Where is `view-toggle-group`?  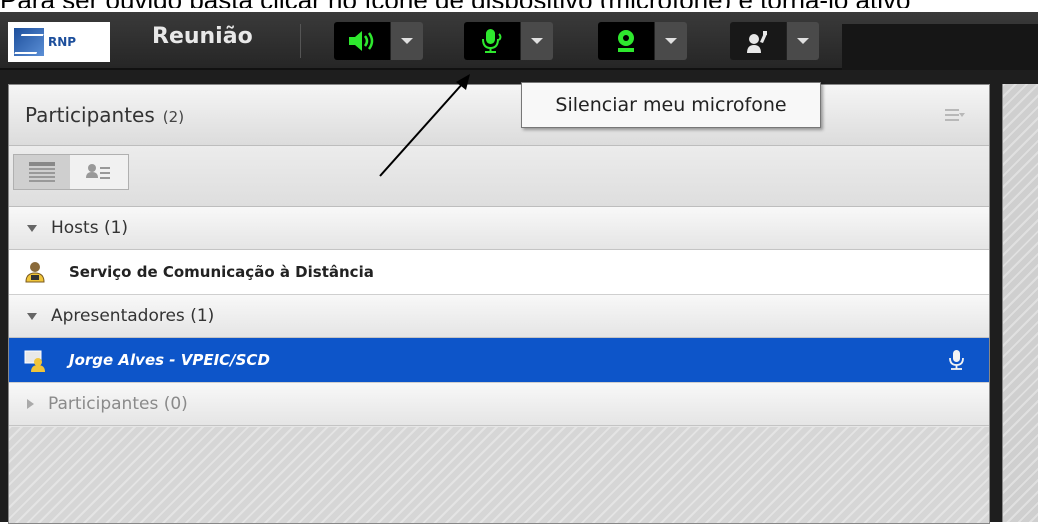 view-toggle-group is located at coordinates (71, 172).